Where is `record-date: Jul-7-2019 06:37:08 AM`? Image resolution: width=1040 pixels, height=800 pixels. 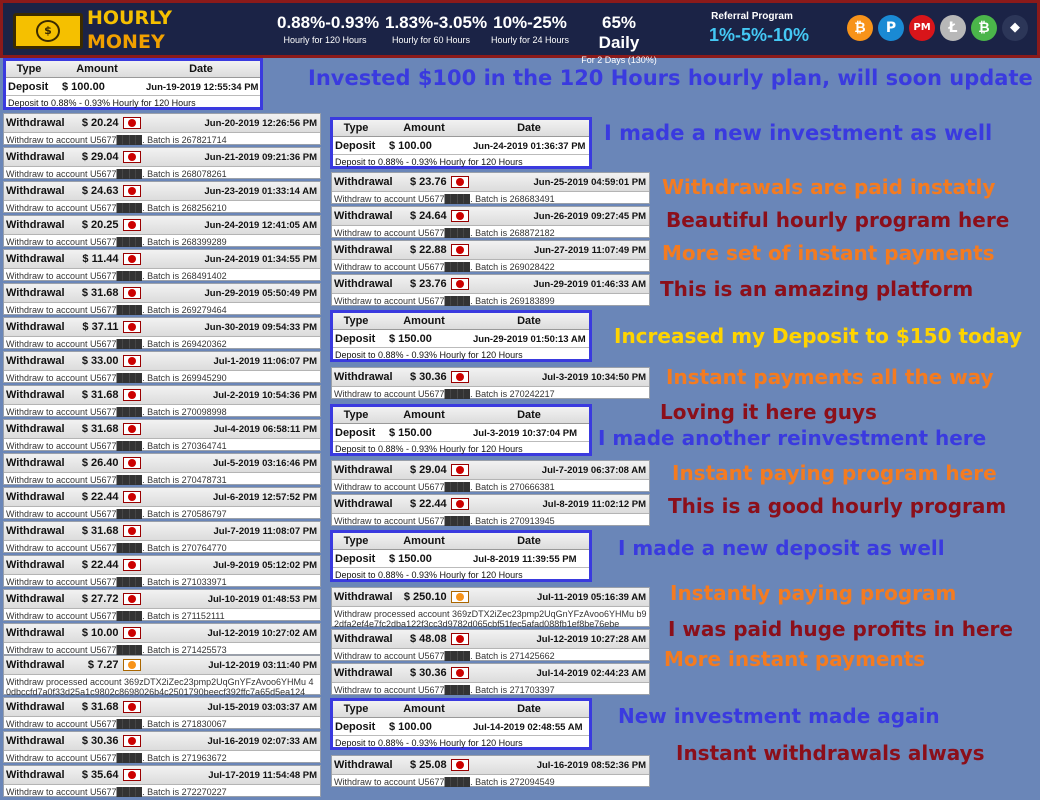
record-date: Jul-7-2019 06:37:08 AM is located at coordinates (593, 470).